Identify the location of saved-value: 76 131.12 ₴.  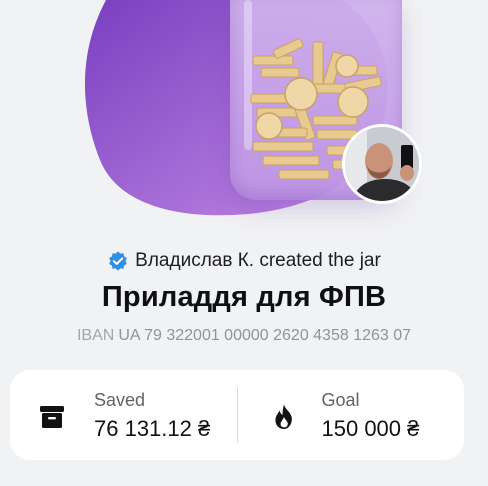
(152, 428).